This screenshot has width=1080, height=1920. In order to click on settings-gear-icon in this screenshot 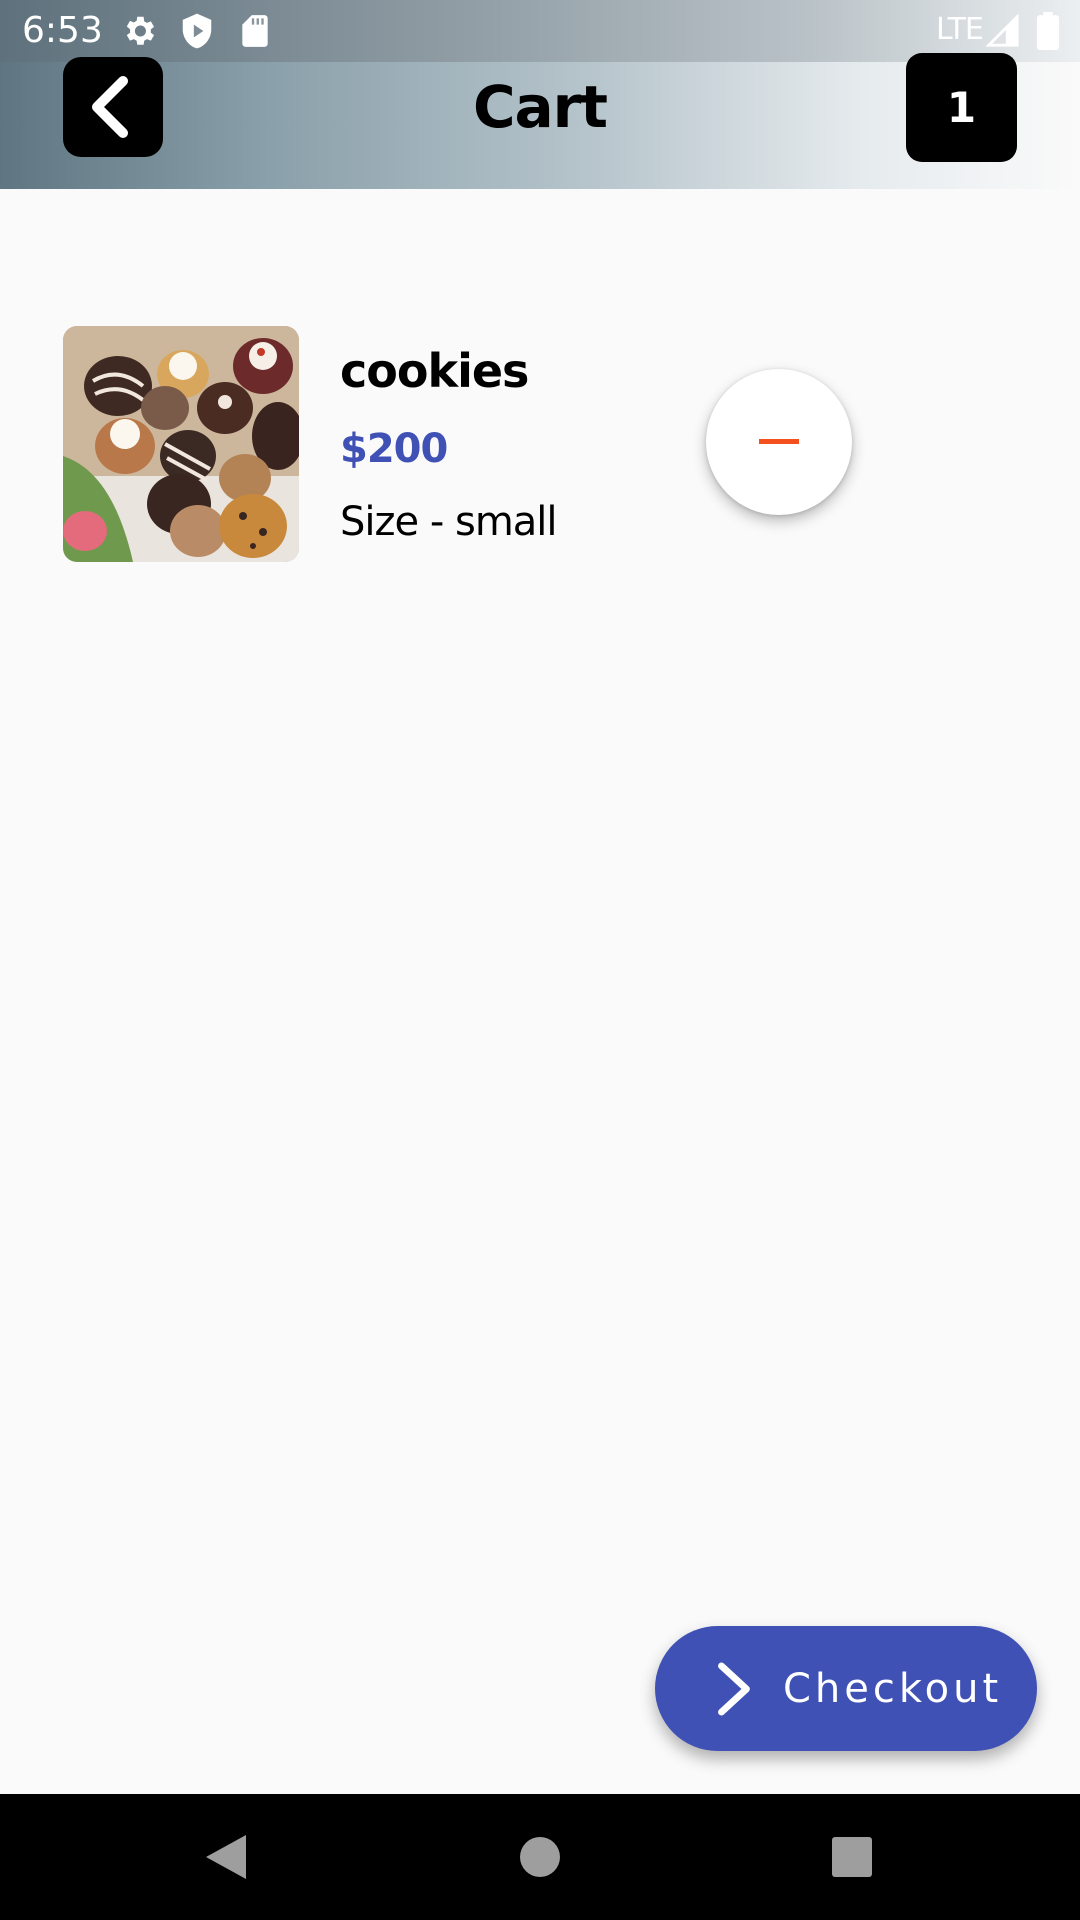, I will do `click(140, 30)`.